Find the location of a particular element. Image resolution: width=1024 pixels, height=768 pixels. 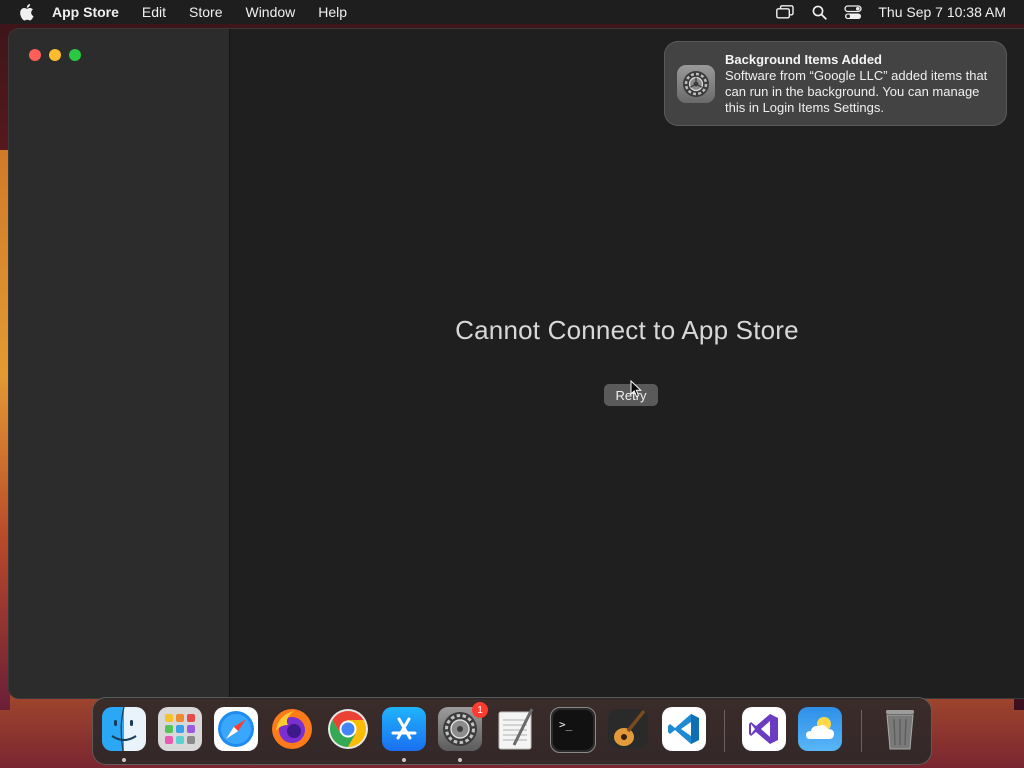

menu-window: Window is located at coordinates (270, 12).